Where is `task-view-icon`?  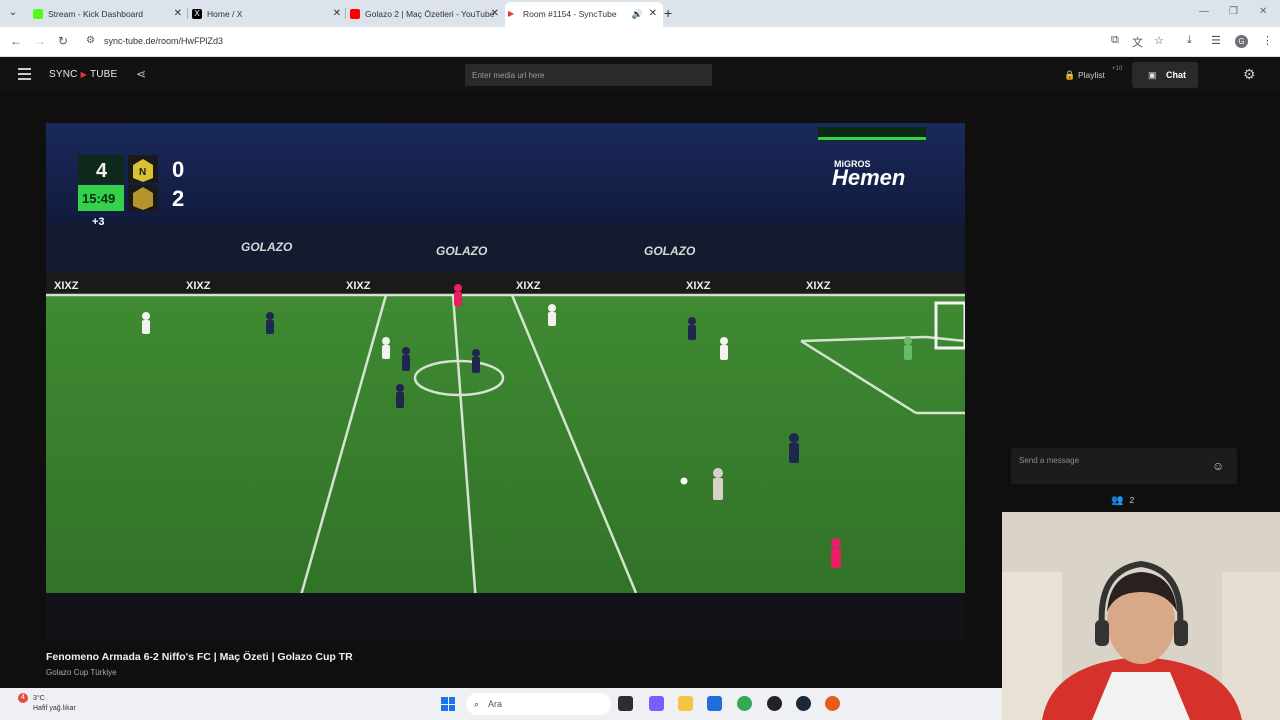 task-view-icon is located at coordinates (625, 703).